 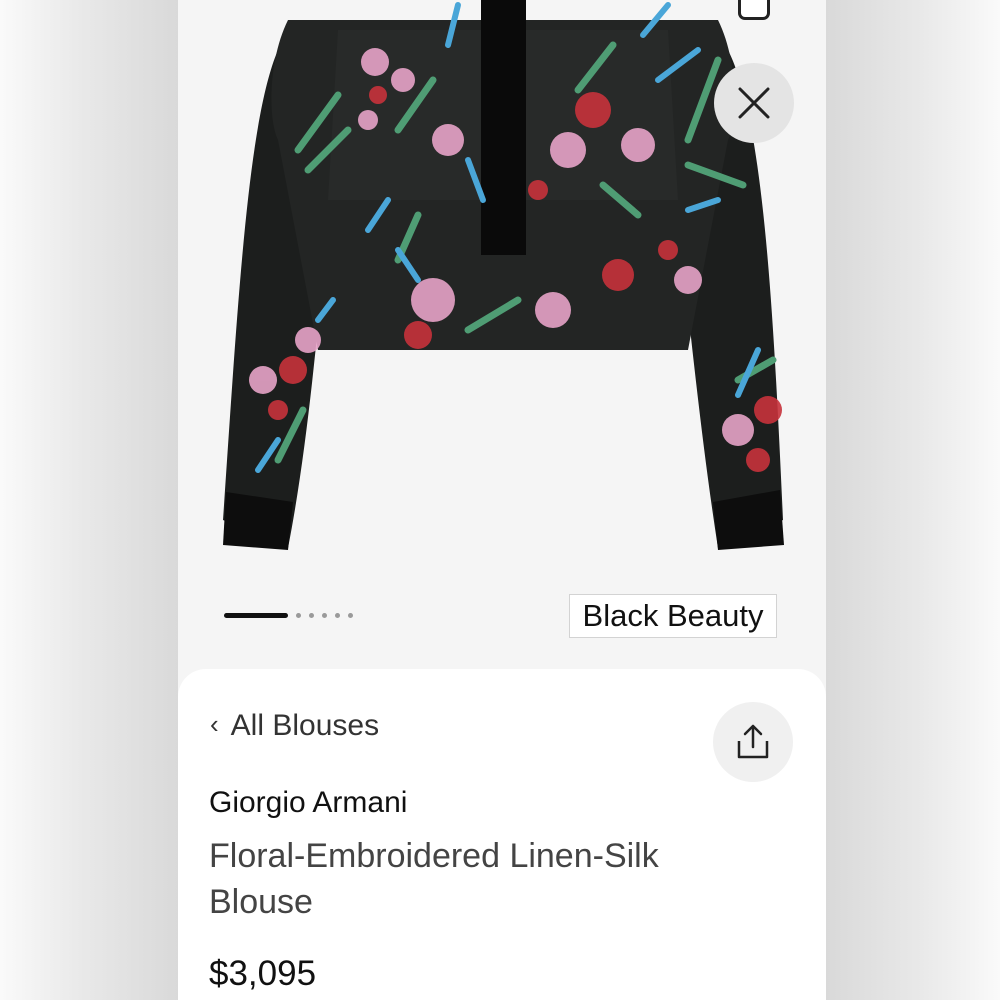 I want to click on share-icon, so click(x=753, y=741).